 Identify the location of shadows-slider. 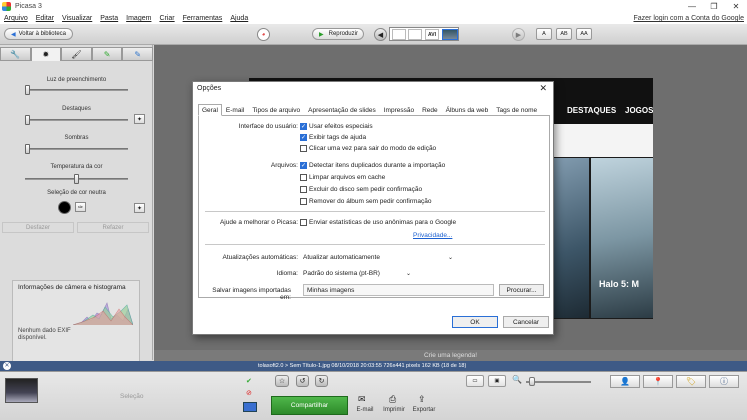
(76, 149).